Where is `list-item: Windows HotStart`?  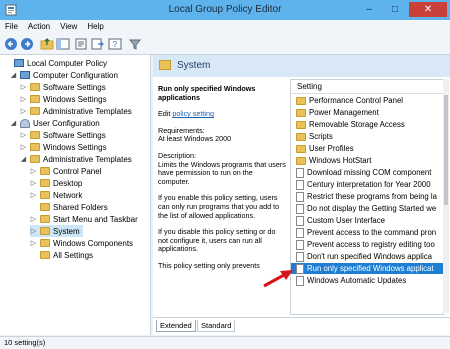 list-item: Windows HotStart is located at coordinates (367, 160).